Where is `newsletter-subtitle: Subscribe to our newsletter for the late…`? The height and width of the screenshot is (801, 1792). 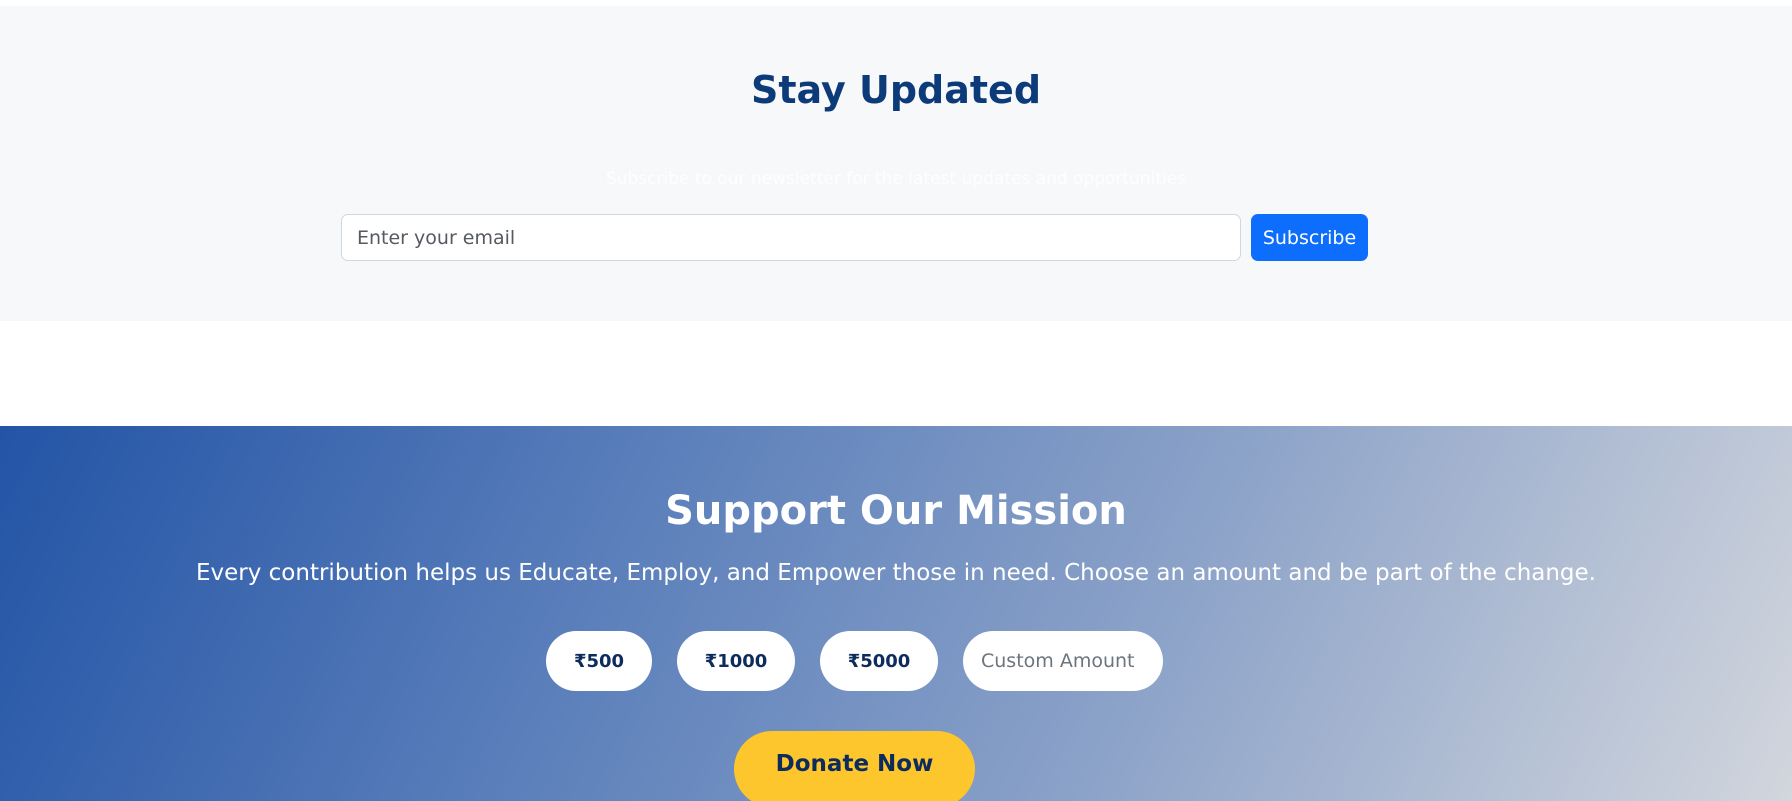 newsletter-subtitle: Subscribe to our newsletter for the late… is located at coordinates (896, 179).